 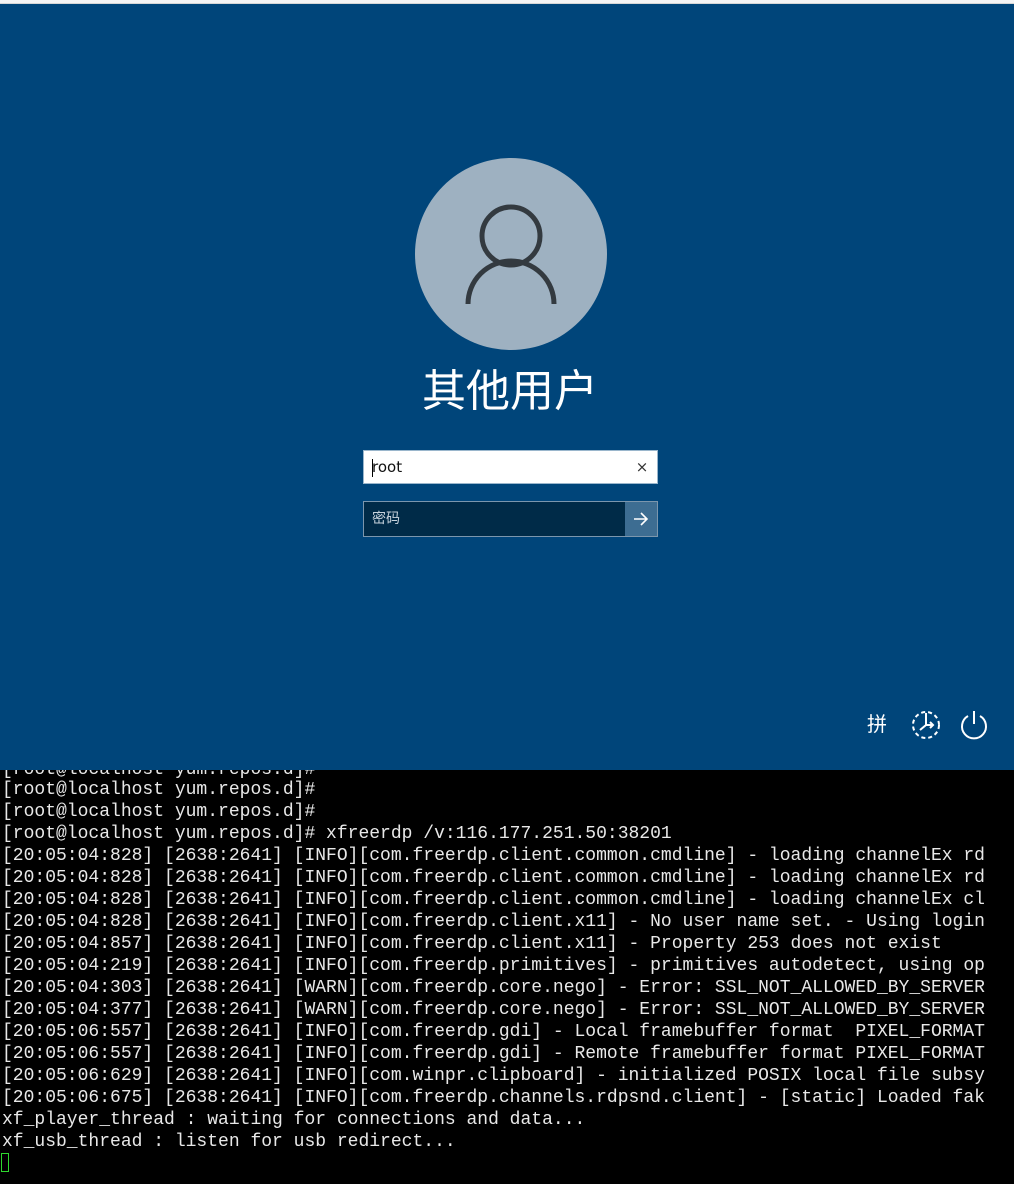 I want to click on username-input, so click(x=497, y=467).